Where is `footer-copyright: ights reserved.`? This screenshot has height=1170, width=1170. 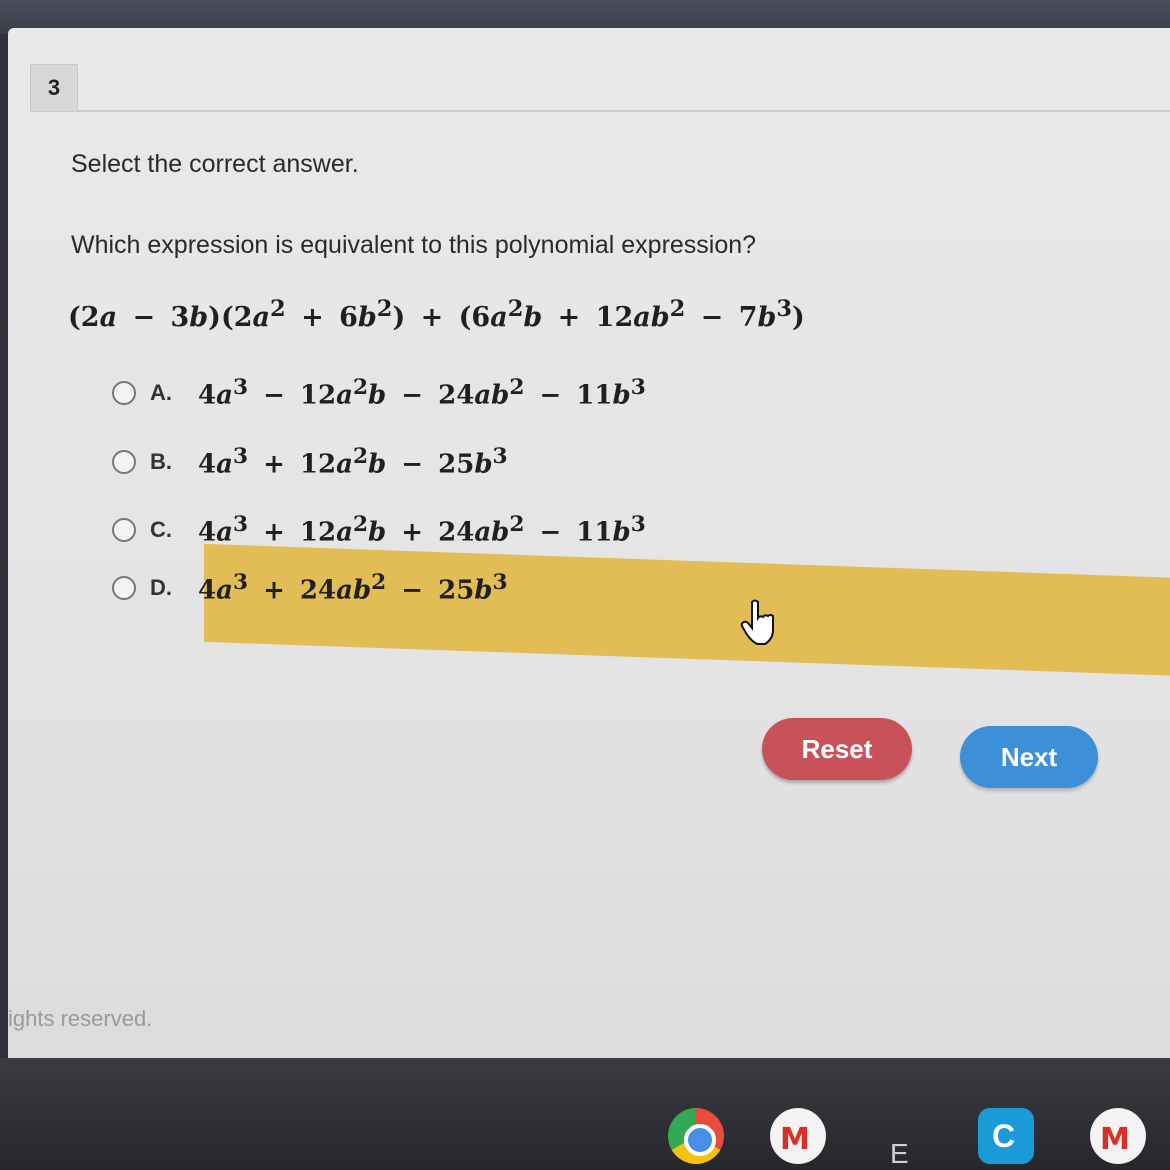
footer-copyright: ights reserved. is located at coordinates (80, 1018).